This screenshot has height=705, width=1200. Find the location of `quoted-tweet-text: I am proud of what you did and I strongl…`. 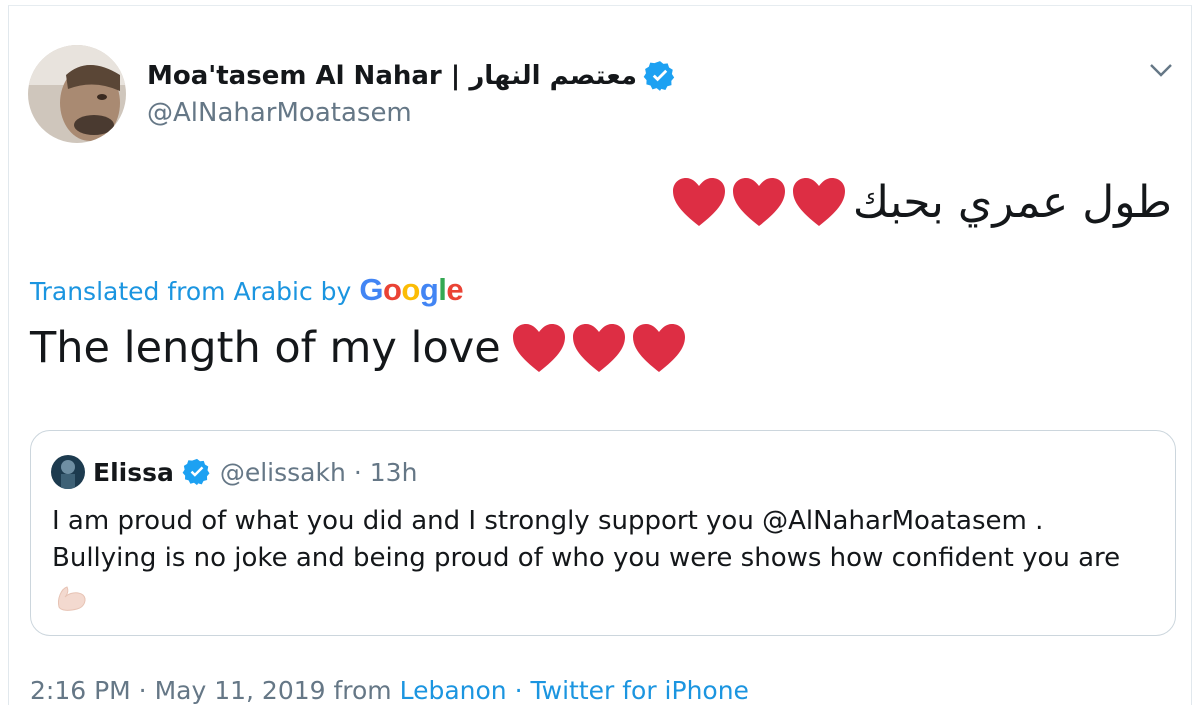

quoted-tweet-text: I am proud of what you did and I strongl… is located at coordinates (607, 540).